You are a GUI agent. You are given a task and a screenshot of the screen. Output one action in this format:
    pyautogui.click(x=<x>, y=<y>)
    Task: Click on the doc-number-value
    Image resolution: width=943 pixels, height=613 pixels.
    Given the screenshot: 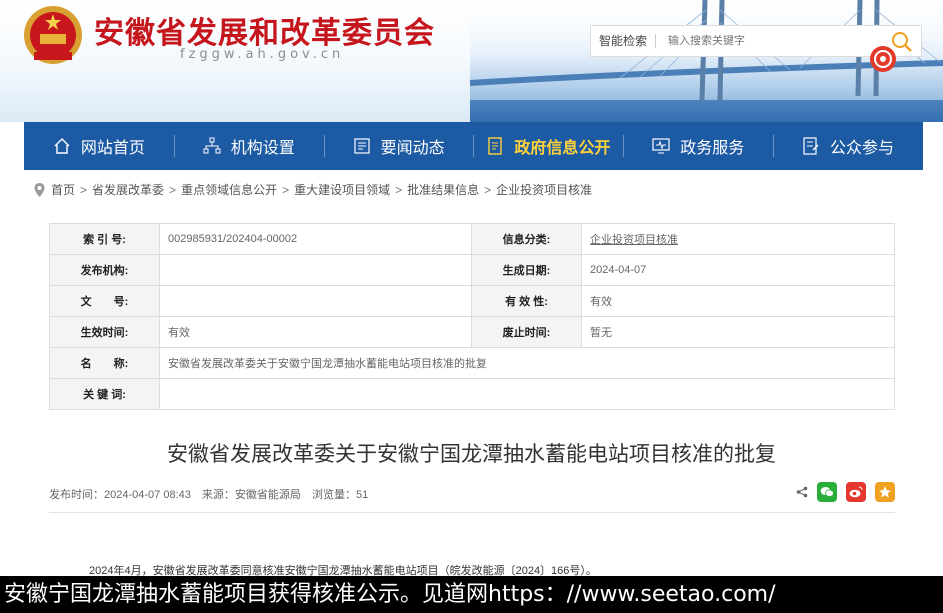 What is the action you would take?
    pyautogui.click(x=315, y=301)
    